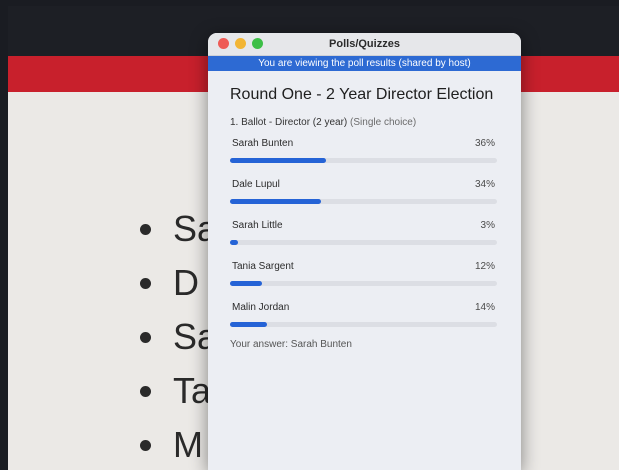 The image size is (619, 470). I want to click on poll-title: Round One - 2 Year Director Election, so click(362, 94).